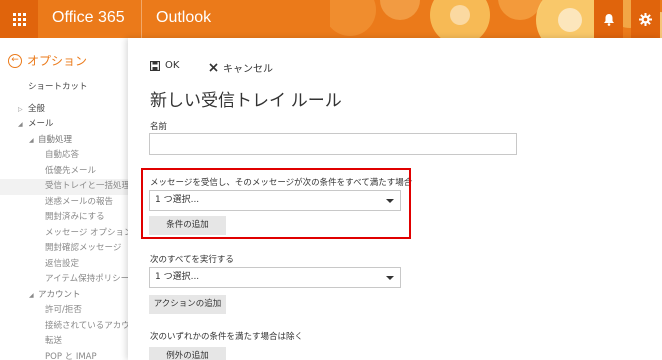 The width and height of the screenshot is (662, 360). I want to click on nav-item-label: アカウント, so click(59, 294).